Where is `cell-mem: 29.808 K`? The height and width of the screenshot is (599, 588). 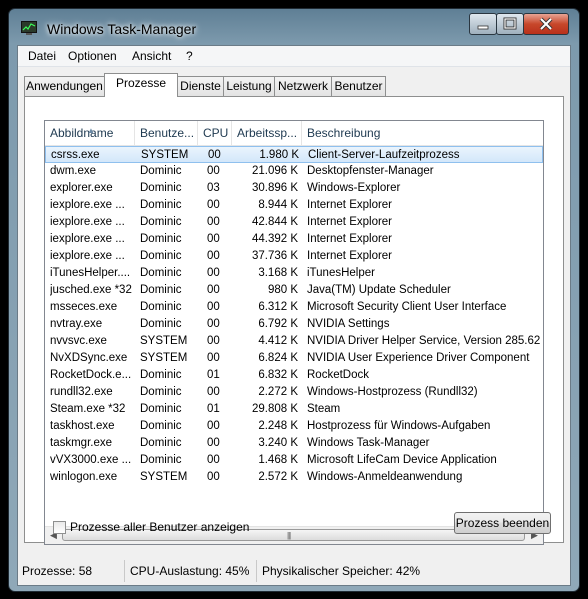
cell-mem: 29.808 K is located at coordinates (274, 409).